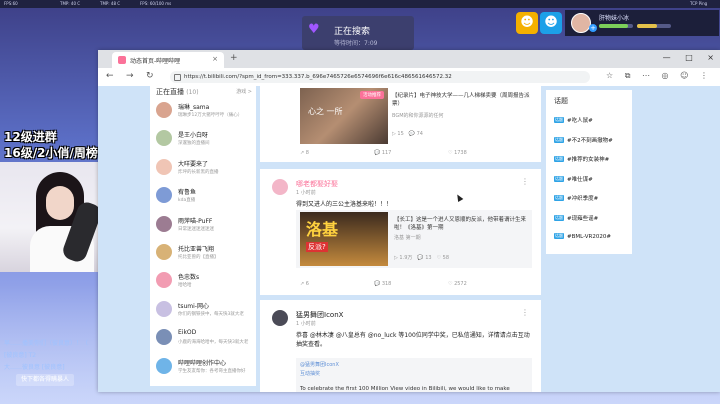 This screenshot has width=720, height=404. Describe the element at coordinates (411, 284) in the screenshot. I see `comment-button: 💬 318` at that location.